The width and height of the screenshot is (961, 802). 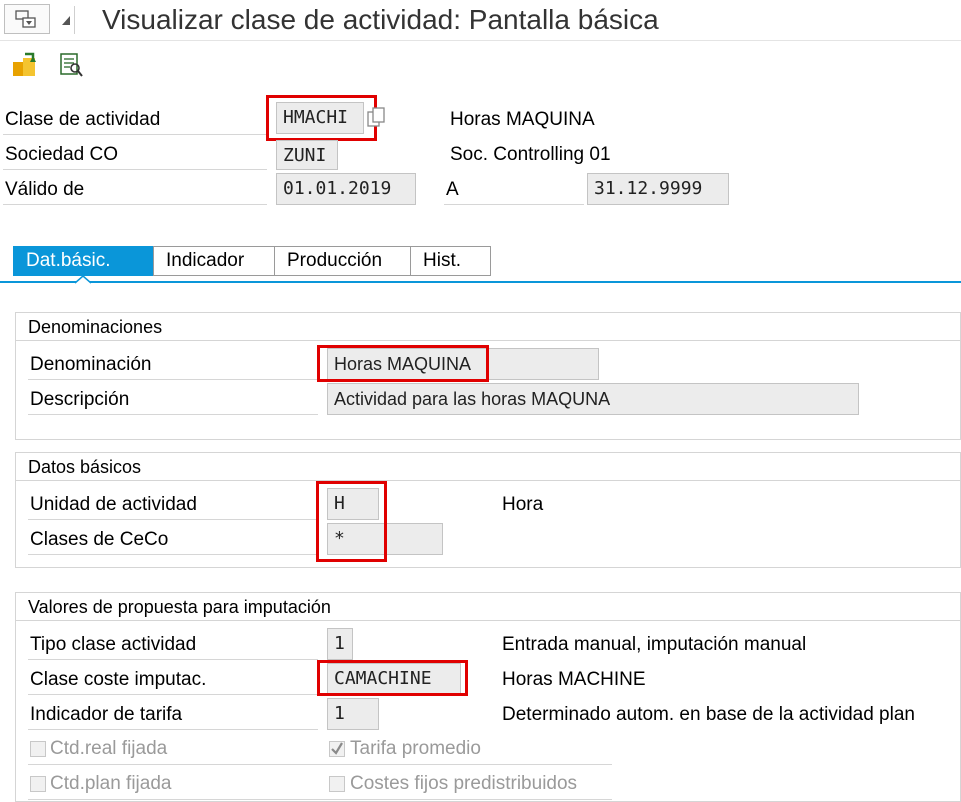 What do you see at coordinates (62, 154) in the screenshot?
I see `sociedad-co-label: Sociedad CO` at bounding box center [62, 154].